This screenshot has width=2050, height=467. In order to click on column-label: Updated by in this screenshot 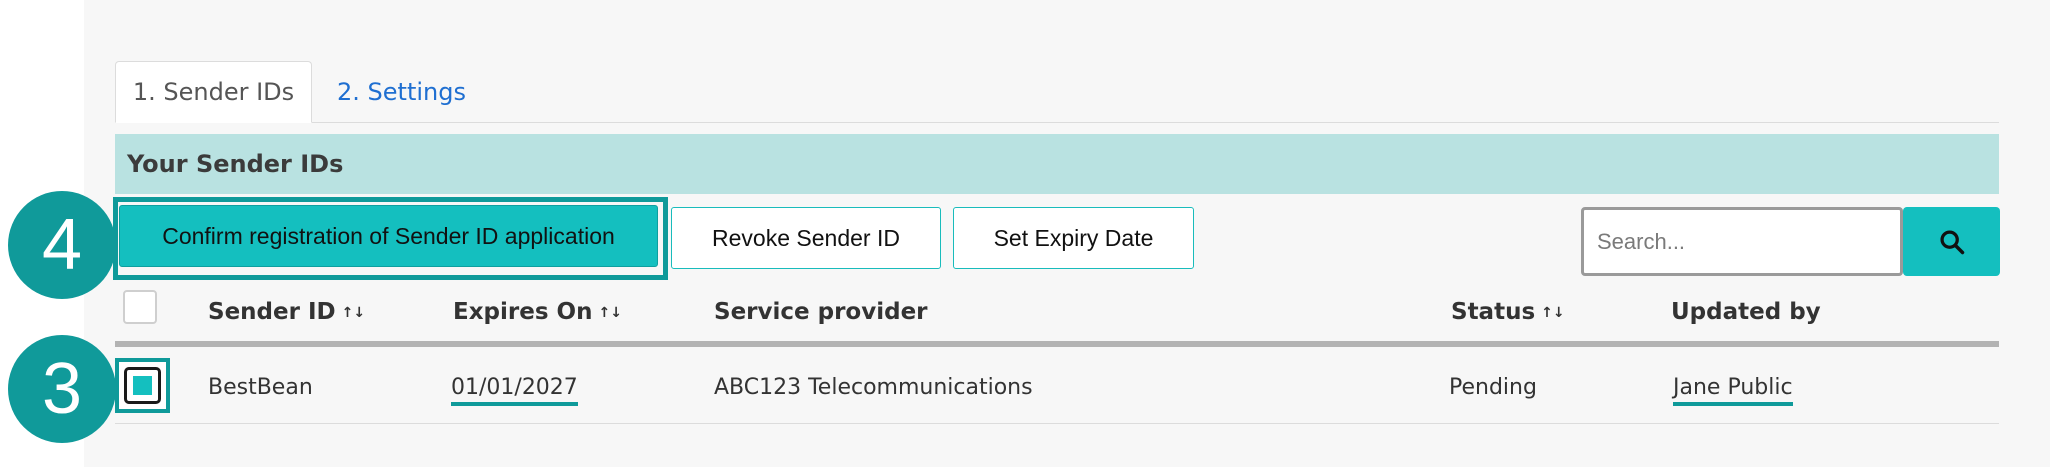, I will do `click(1746, 312)`.